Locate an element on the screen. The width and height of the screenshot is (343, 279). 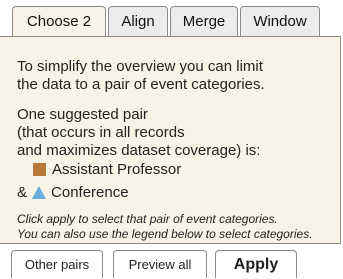
tab-window: Window is located at coordinates (280, 21).